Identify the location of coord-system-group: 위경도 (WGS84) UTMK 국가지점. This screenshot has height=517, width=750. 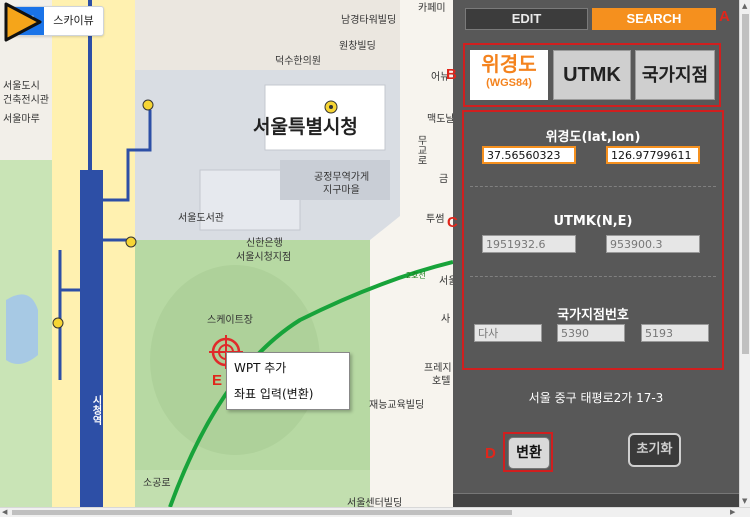
(592, 75).